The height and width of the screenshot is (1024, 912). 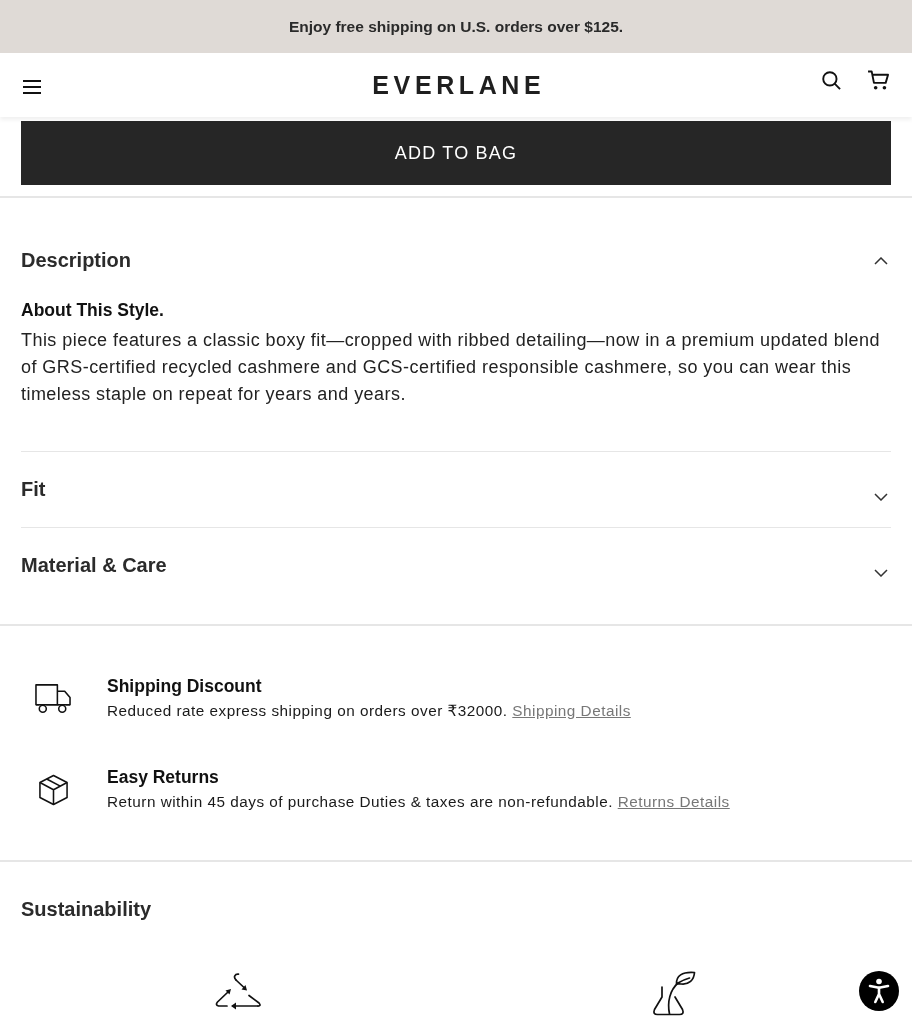 What do you see at coordinates (456, 489) in the screenshot?
I see `accordion-toggle: Fit` at bounding box center [456, 489].